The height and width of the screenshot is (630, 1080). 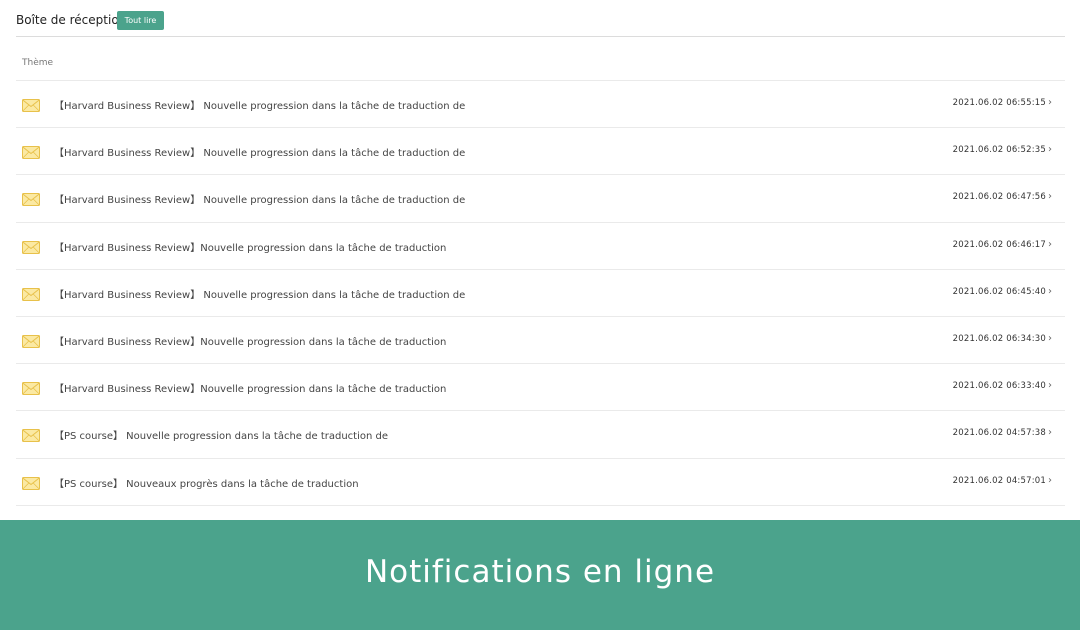 What do you see at coordinates (38, 63) in the screenshot?
I see `column-header-subject: Thème` at bounding box center [38, 63].